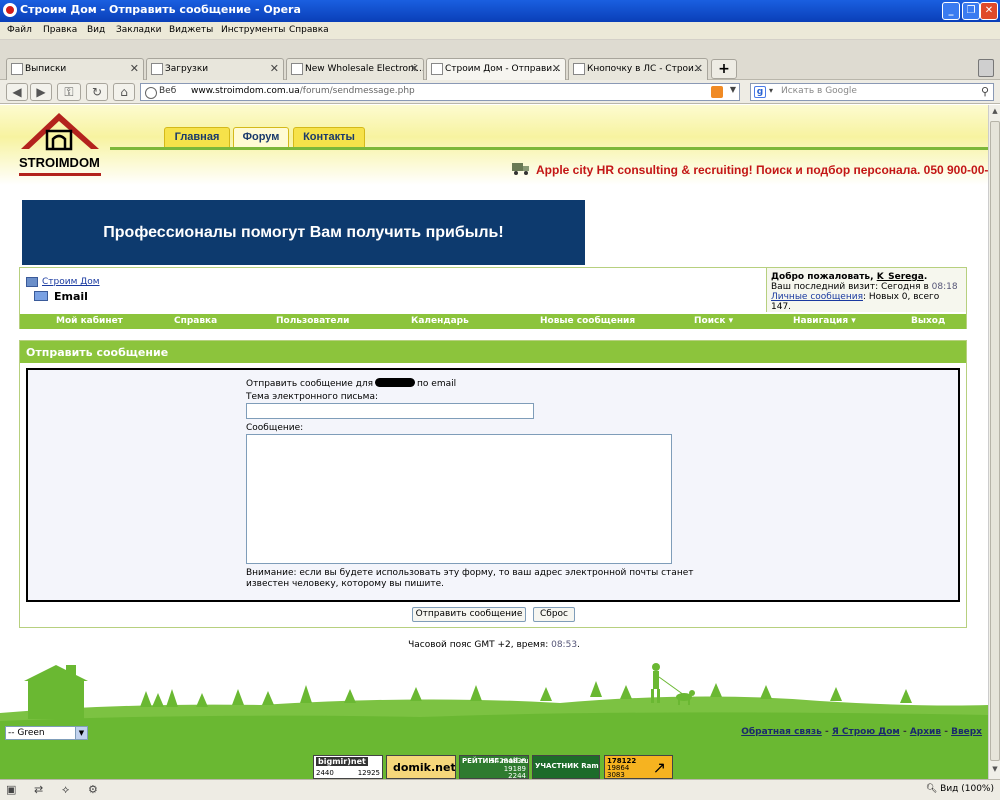 This screenshot has height=800, width=1000. What do you see at coordinates (421, 767) in the screenshot?
I see `domik-counter: domik.net` at bounding box center [421, 767].